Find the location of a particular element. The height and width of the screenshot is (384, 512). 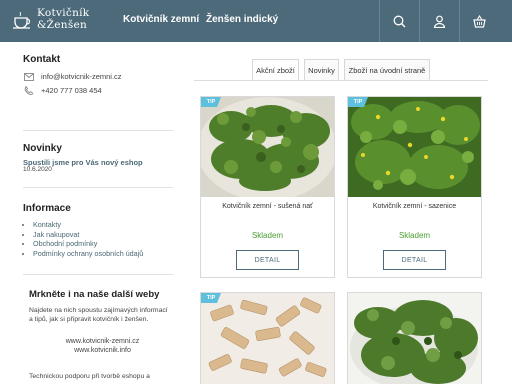

other-webs-heading: Mrkněte i na naše další weby is located at coordinates (94, 294).